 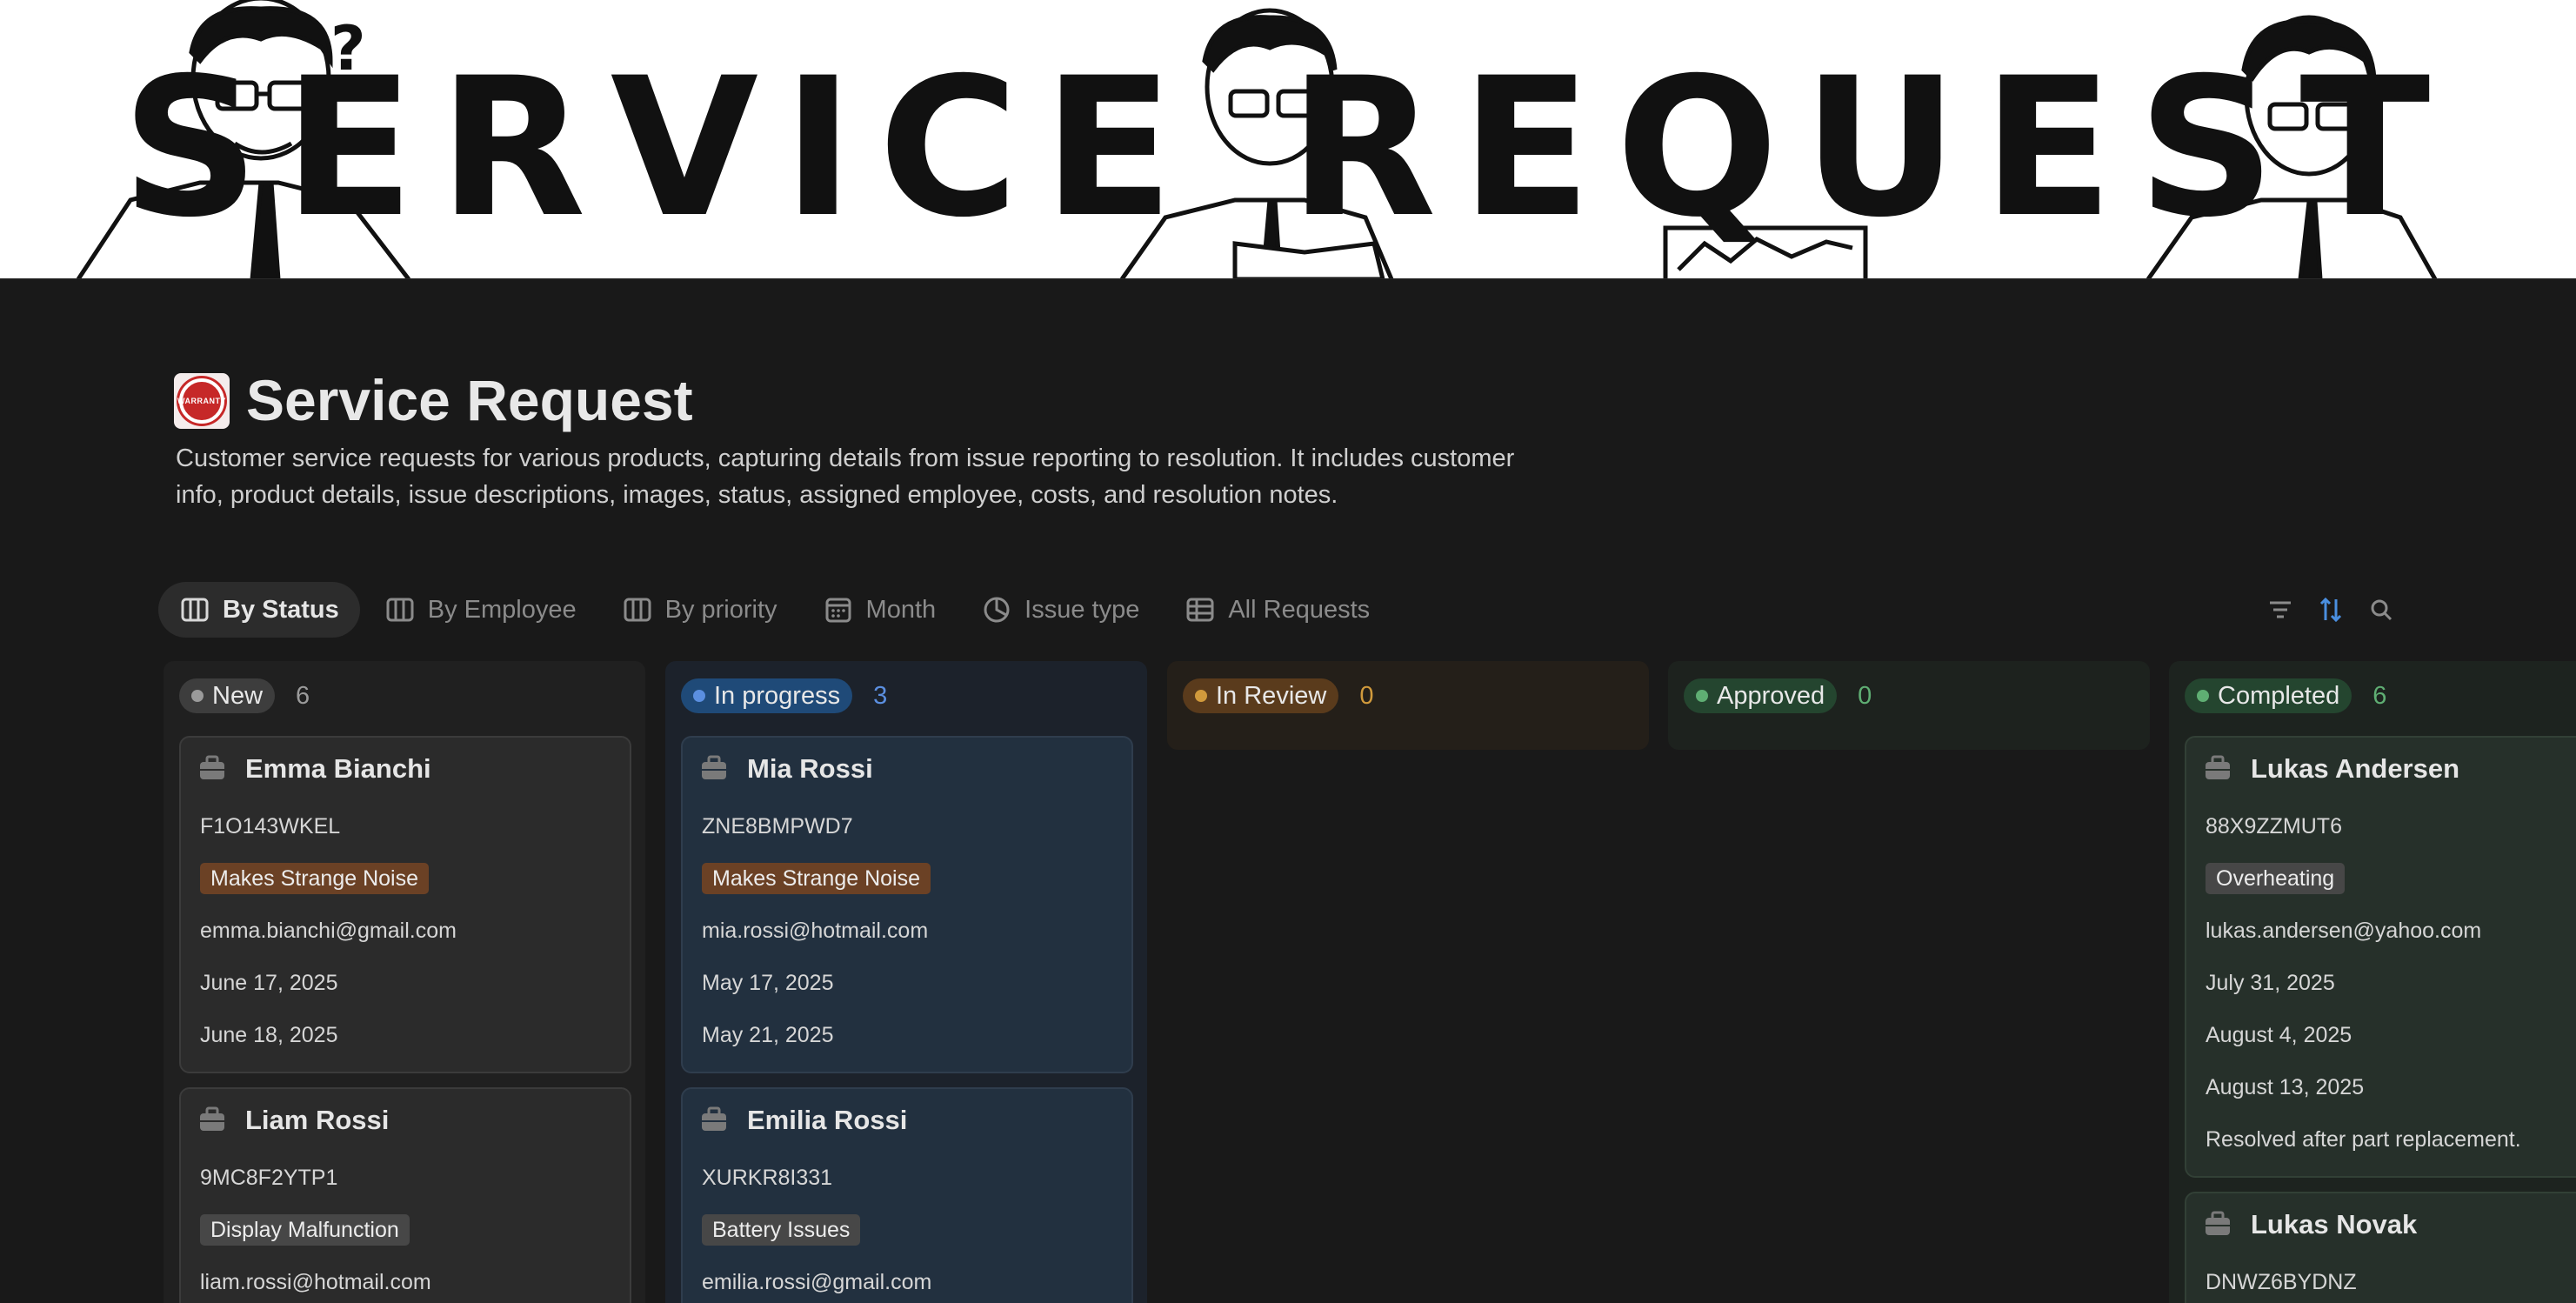 What do you see at coordinates (997, 610) in the screenshot?
I see `chart-icon` at bounding box center [997, 610].